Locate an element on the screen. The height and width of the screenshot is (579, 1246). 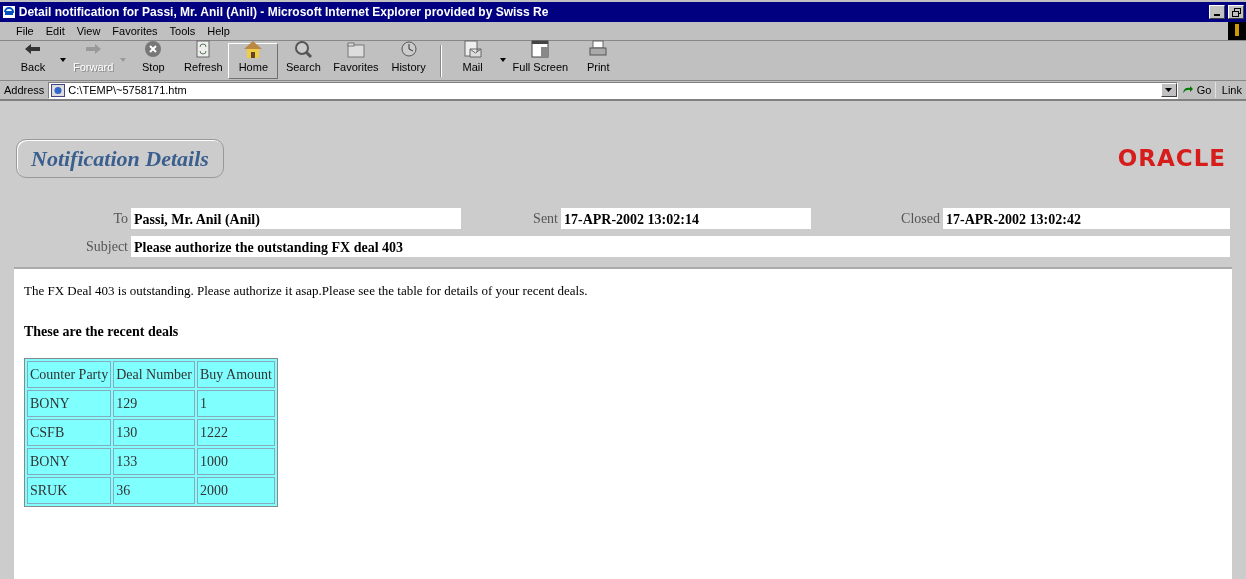
menu-item: Tools is located at coordinates (182, 31).